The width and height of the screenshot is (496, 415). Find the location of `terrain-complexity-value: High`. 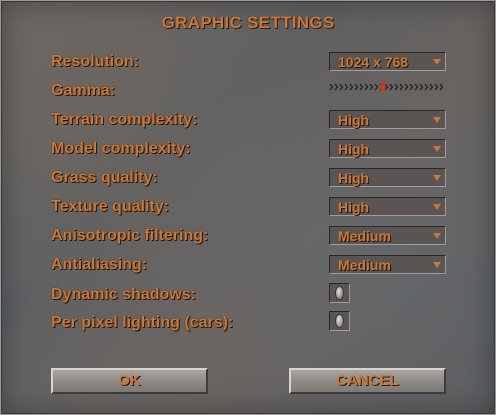

terrain-complexity-value: High is located at coordinates (354, 120).